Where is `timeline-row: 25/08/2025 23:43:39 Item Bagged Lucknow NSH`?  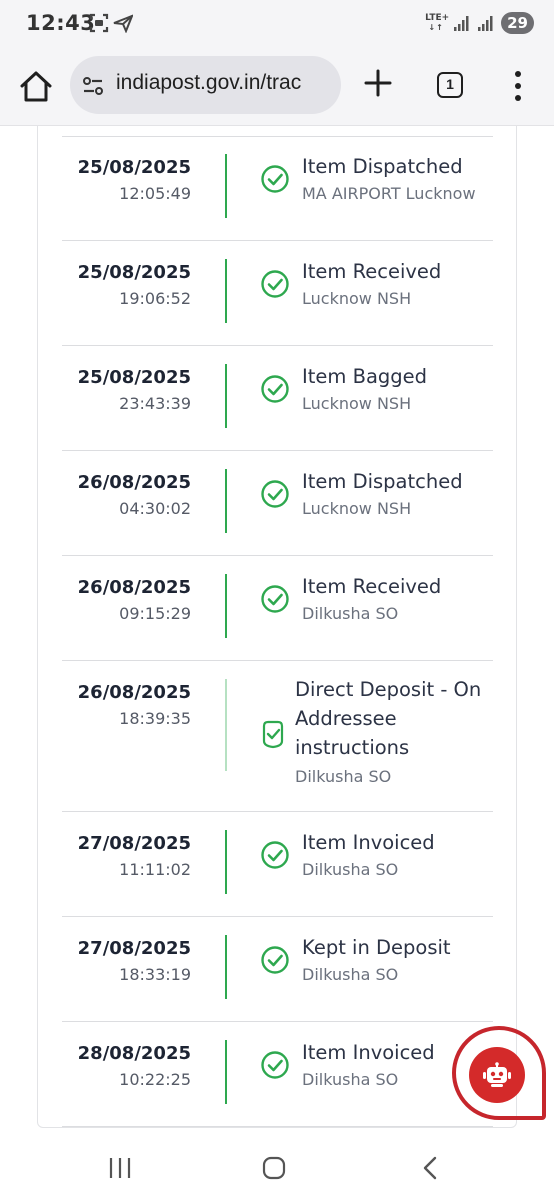 timeline-row: 25/08/2025 23:43:39 Item Bagged Lucknow NSH is located at coordinates (277, 398).